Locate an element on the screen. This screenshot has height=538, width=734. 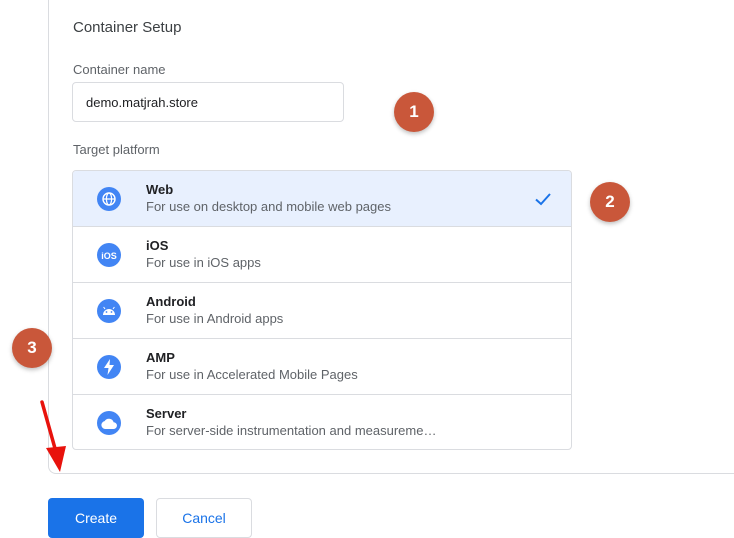
arrow-icon is located at coordinates (53, 436).